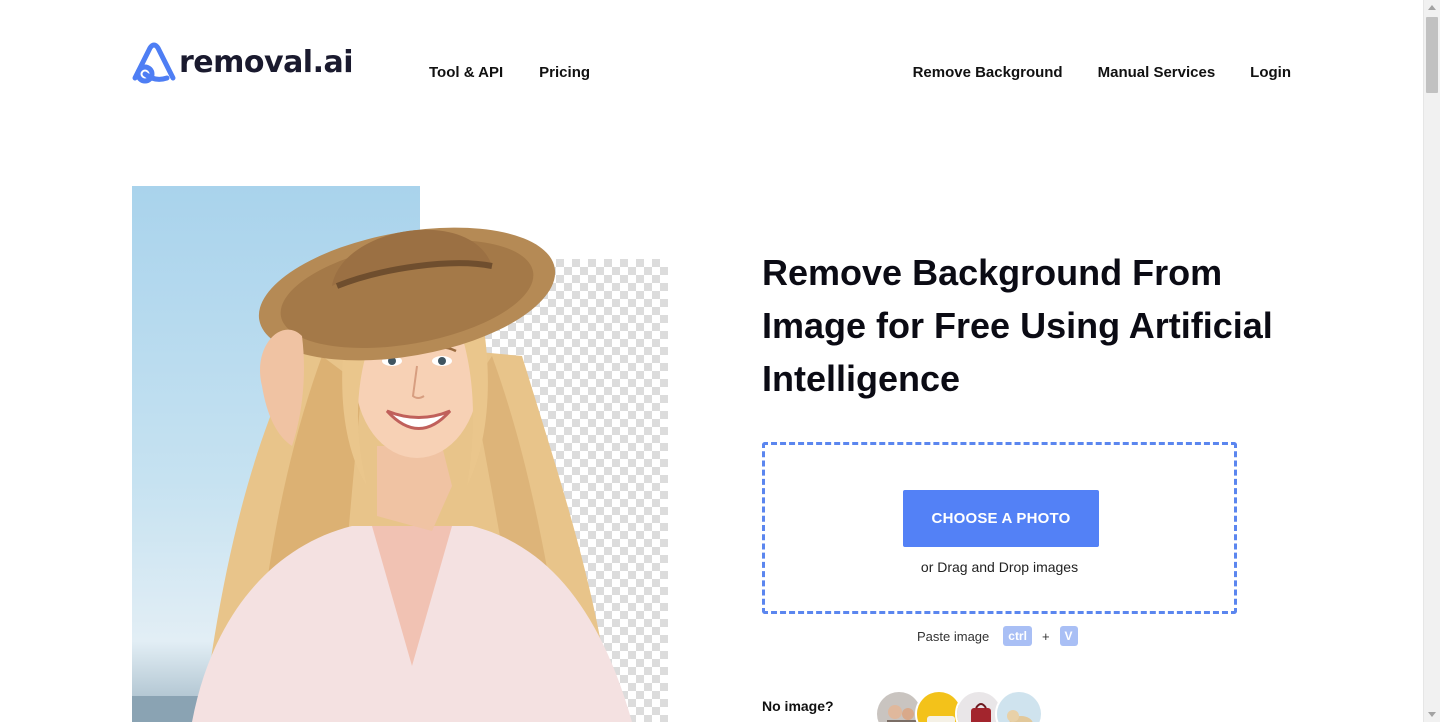  I want to click on nav-login-link: Login, so click(1270, 73).